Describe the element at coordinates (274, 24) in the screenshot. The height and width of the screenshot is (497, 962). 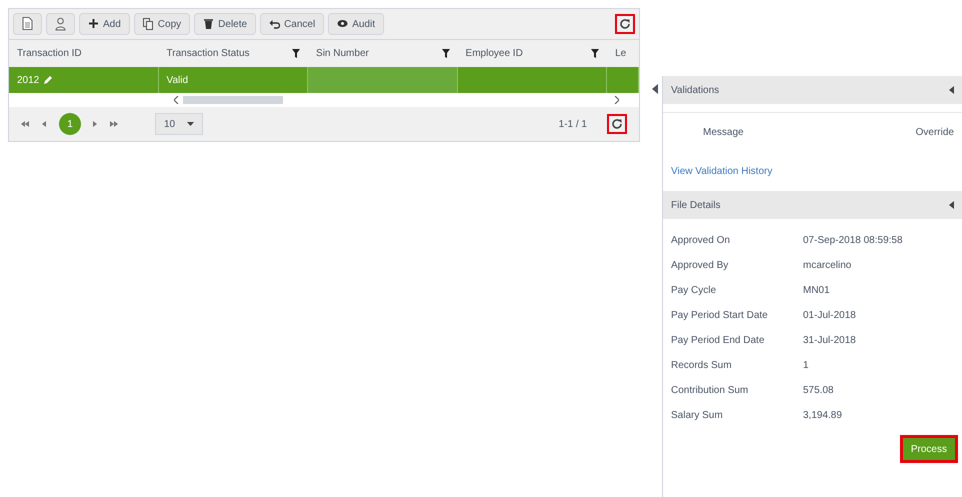
I see `undo-icon` at that location.